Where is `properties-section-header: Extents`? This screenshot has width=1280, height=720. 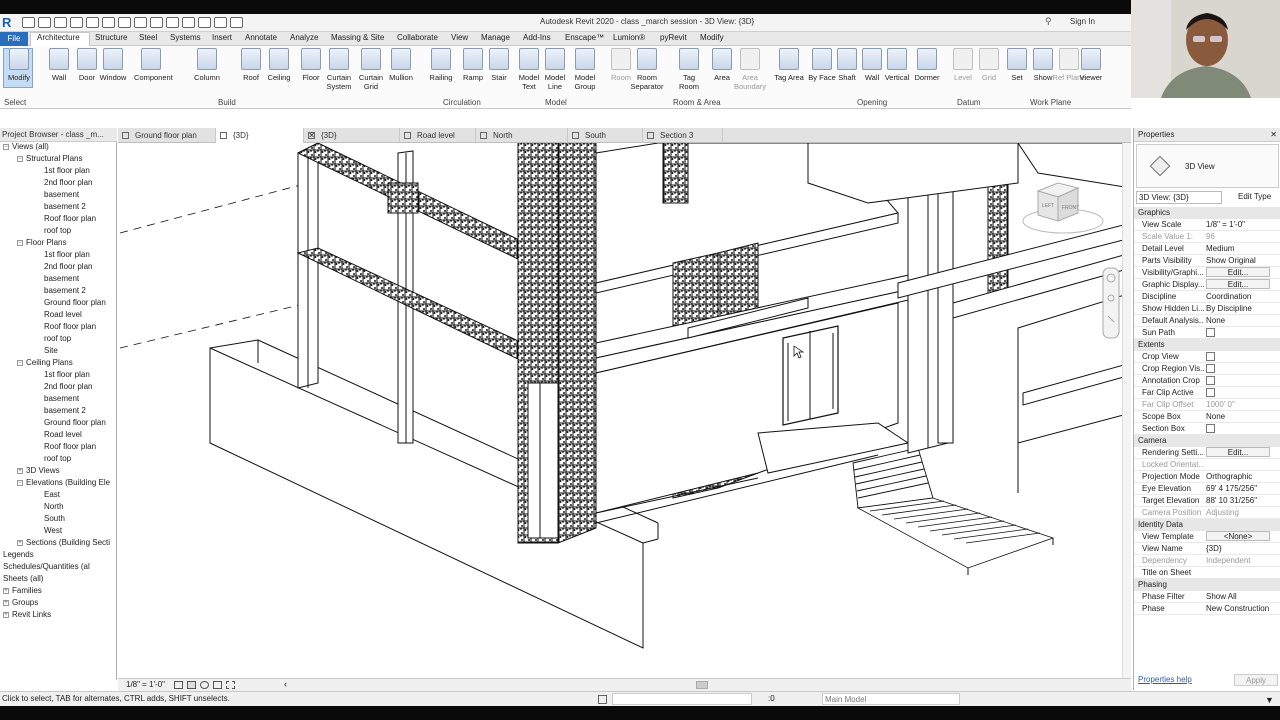
properties-section-header: Extents is located at coordinates (1207, 345).